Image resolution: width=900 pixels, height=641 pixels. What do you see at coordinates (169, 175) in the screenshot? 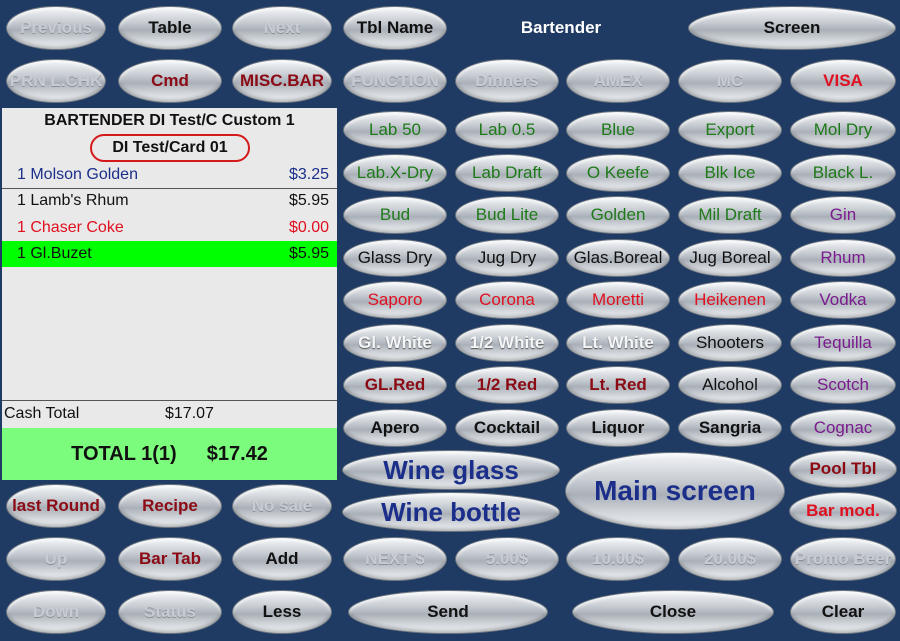
I see `check-item: 1 Molson Golden $3.25` at bounding box center [169, 175].